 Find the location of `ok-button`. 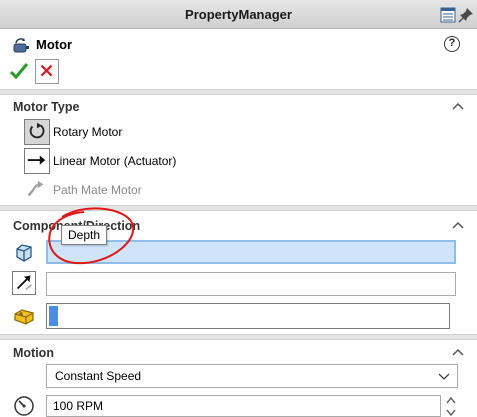

ok-button is located at coordinates (19, 71).